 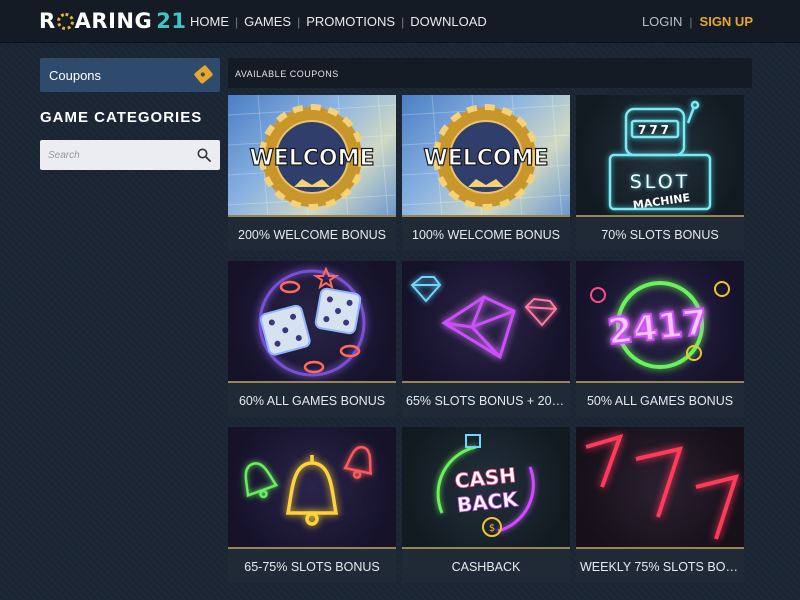 I want to click on main-nav: HOME | GAMES | PROMOTIONS | DOWNLOAD, so click(x=338, y=21).